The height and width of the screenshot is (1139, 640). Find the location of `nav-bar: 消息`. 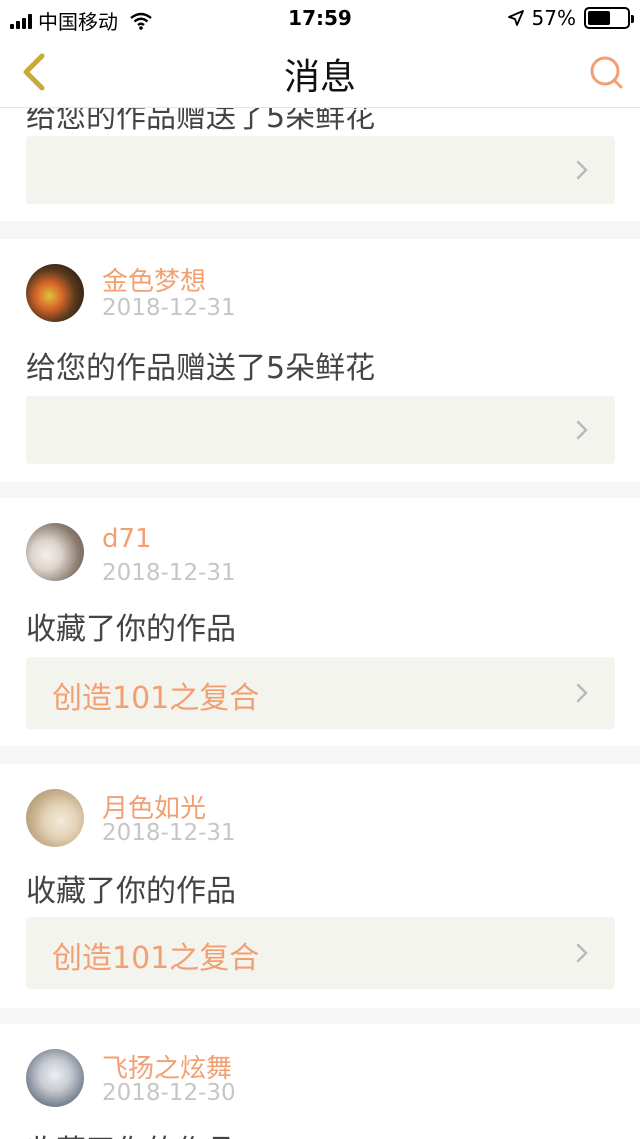

nav-bar: 消息 is located at coordinates (320, 72).